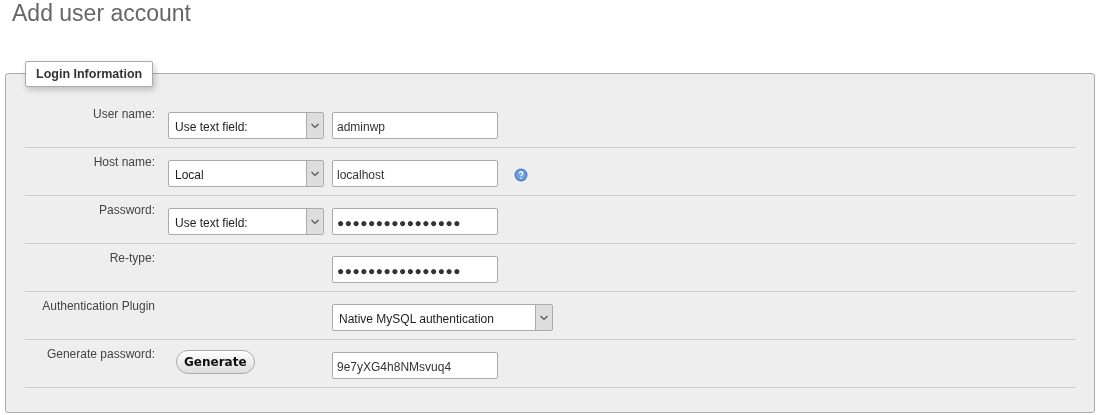  What do you see at coordinates (415, 125) in the screenshot?
I see `input-field: adminwp` at bounding box center [415, 125].